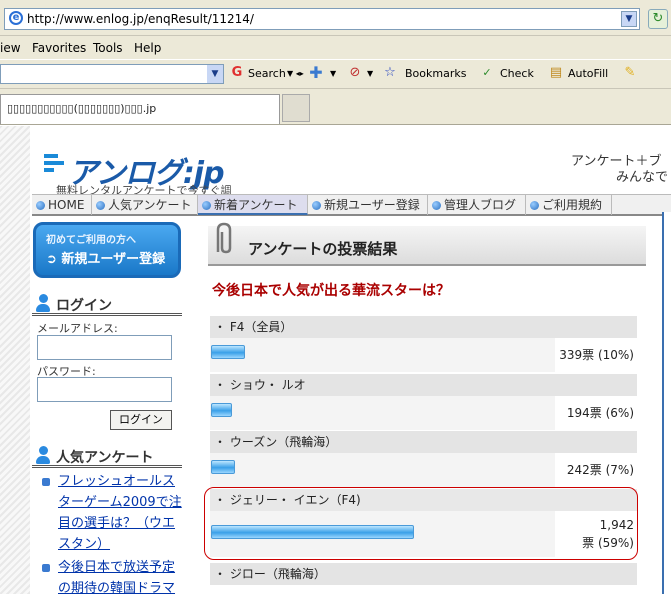 This screenshot has width=671, height=594. Describe the element at coordinates (658, 19) in the screenshot. I see `refresh-go-icon: ↻` at that location.